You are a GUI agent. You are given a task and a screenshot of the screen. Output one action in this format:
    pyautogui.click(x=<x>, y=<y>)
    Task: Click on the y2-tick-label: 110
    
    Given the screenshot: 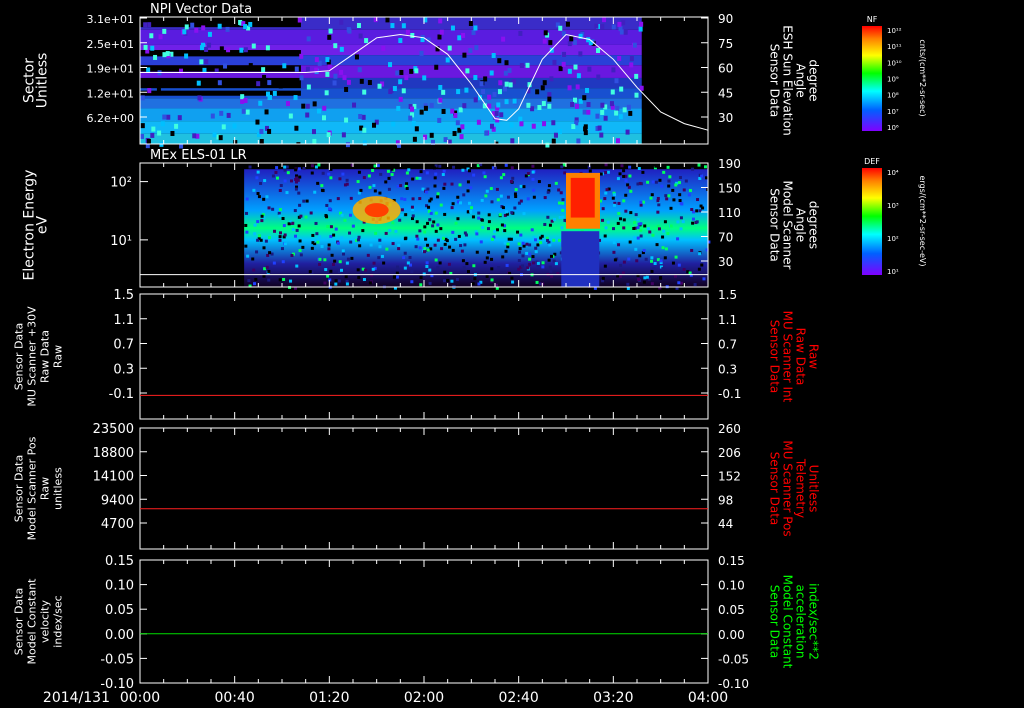 What is the action you would take?
    pyautogui.click(x=729, y=213)
    